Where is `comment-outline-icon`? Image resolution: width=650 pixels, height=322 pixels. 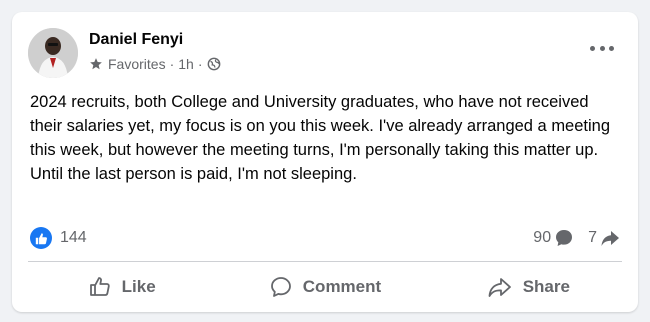
comment-outline-icon is located at coordinates (281, 287).